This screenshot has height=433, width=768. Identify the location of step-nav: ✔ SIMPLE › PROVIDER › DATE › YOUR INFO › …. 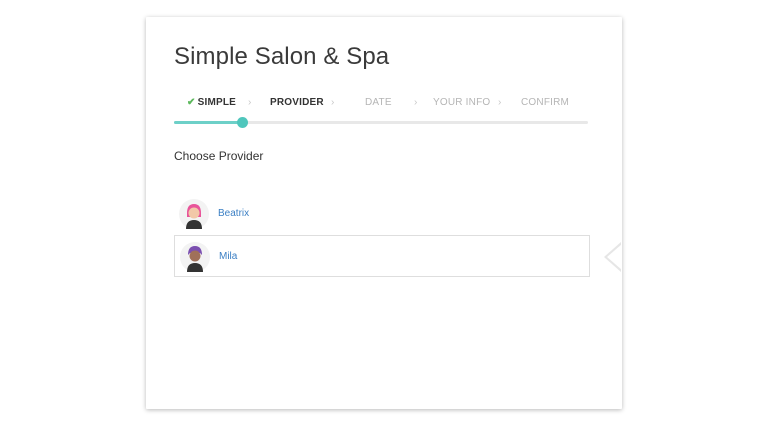
(381, 104).